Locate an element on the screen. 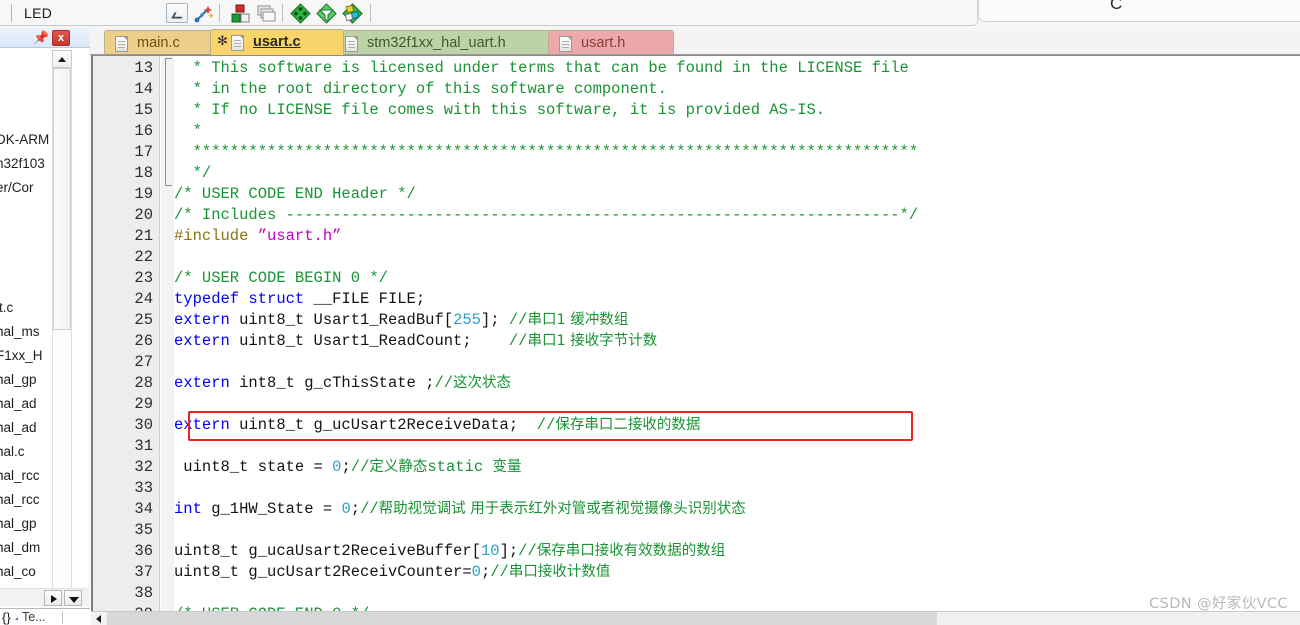 This screenshot has width=1300, height=625. manage-components-icon is located at coordinates (240, 13).